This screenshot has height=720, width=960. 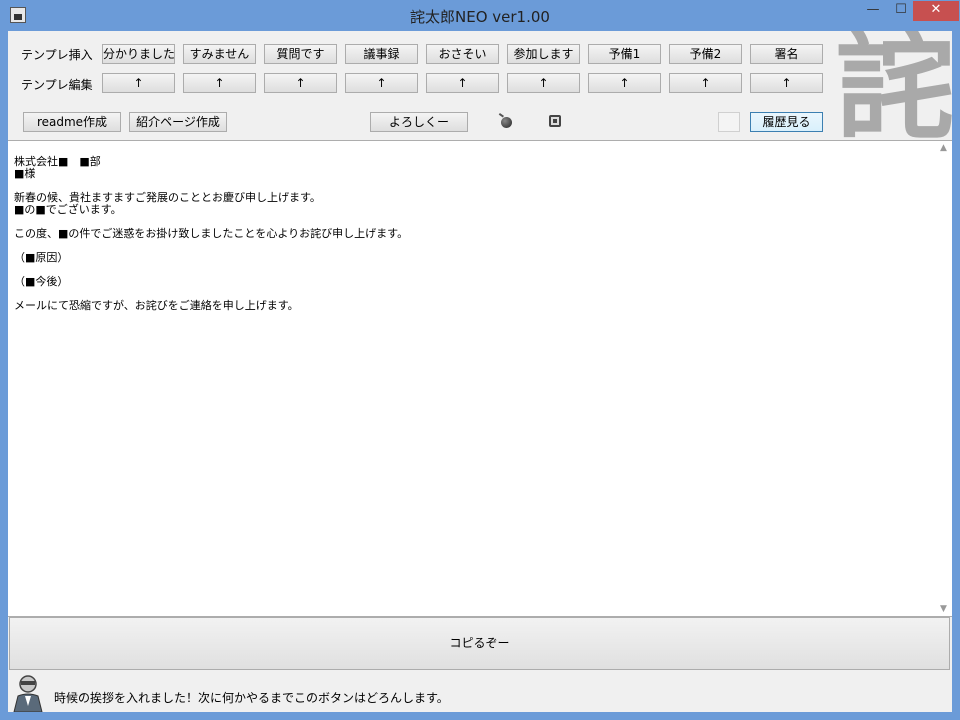 I want to click on editor-line: この度、■の件でご迷惑をお掛け致しましたことを心よりお詫び申し上げます。, so click(x=211, y=233).